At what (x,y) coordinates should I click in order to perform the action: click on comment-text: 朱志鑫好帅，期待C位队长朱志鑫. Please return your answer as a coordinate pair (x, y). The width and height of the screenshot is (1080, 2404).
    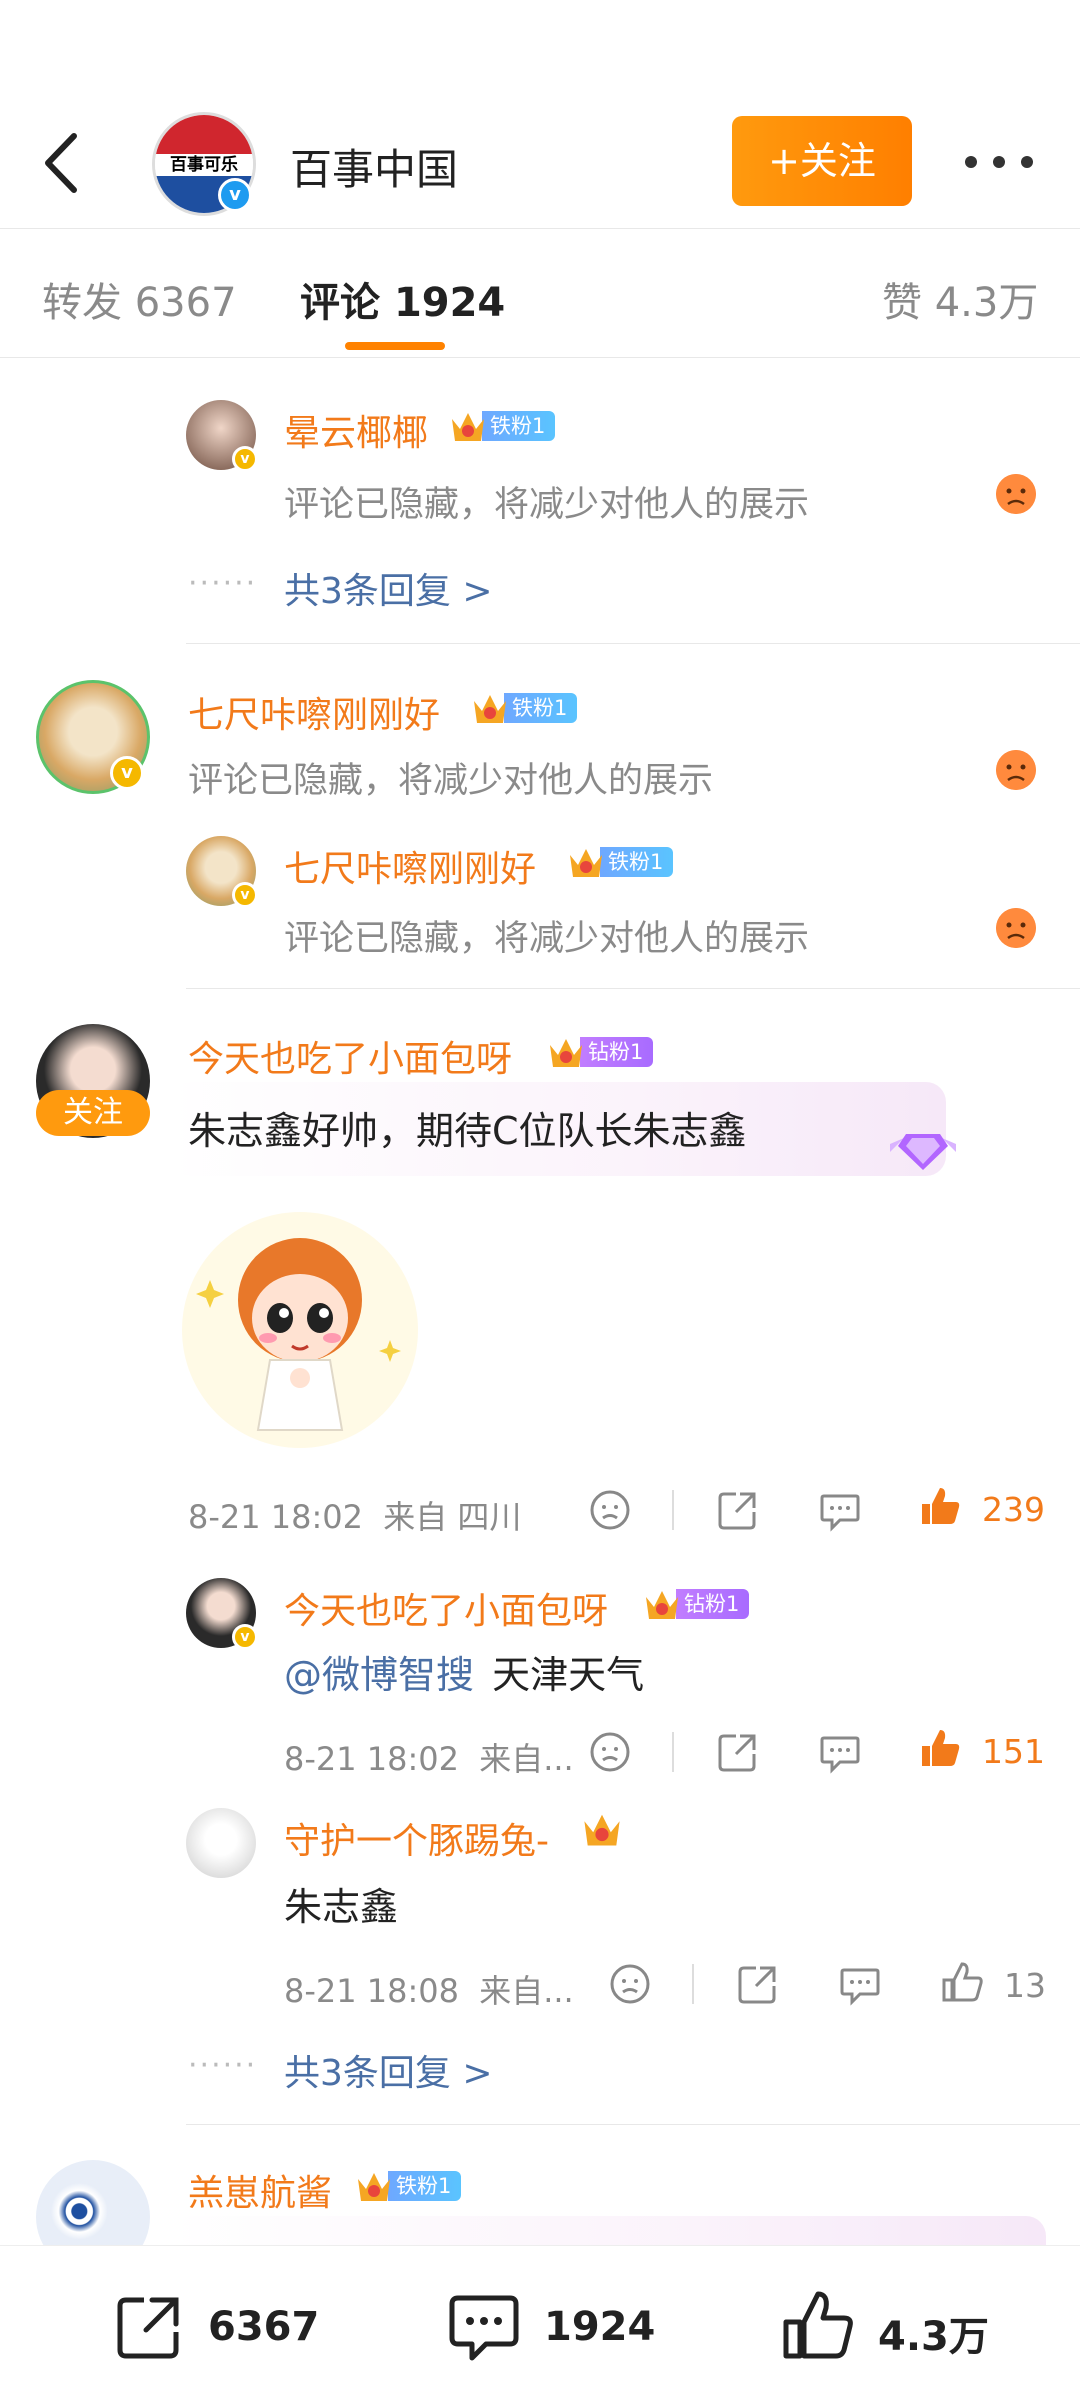
    Looking at the image, I should click on (467, 1131).